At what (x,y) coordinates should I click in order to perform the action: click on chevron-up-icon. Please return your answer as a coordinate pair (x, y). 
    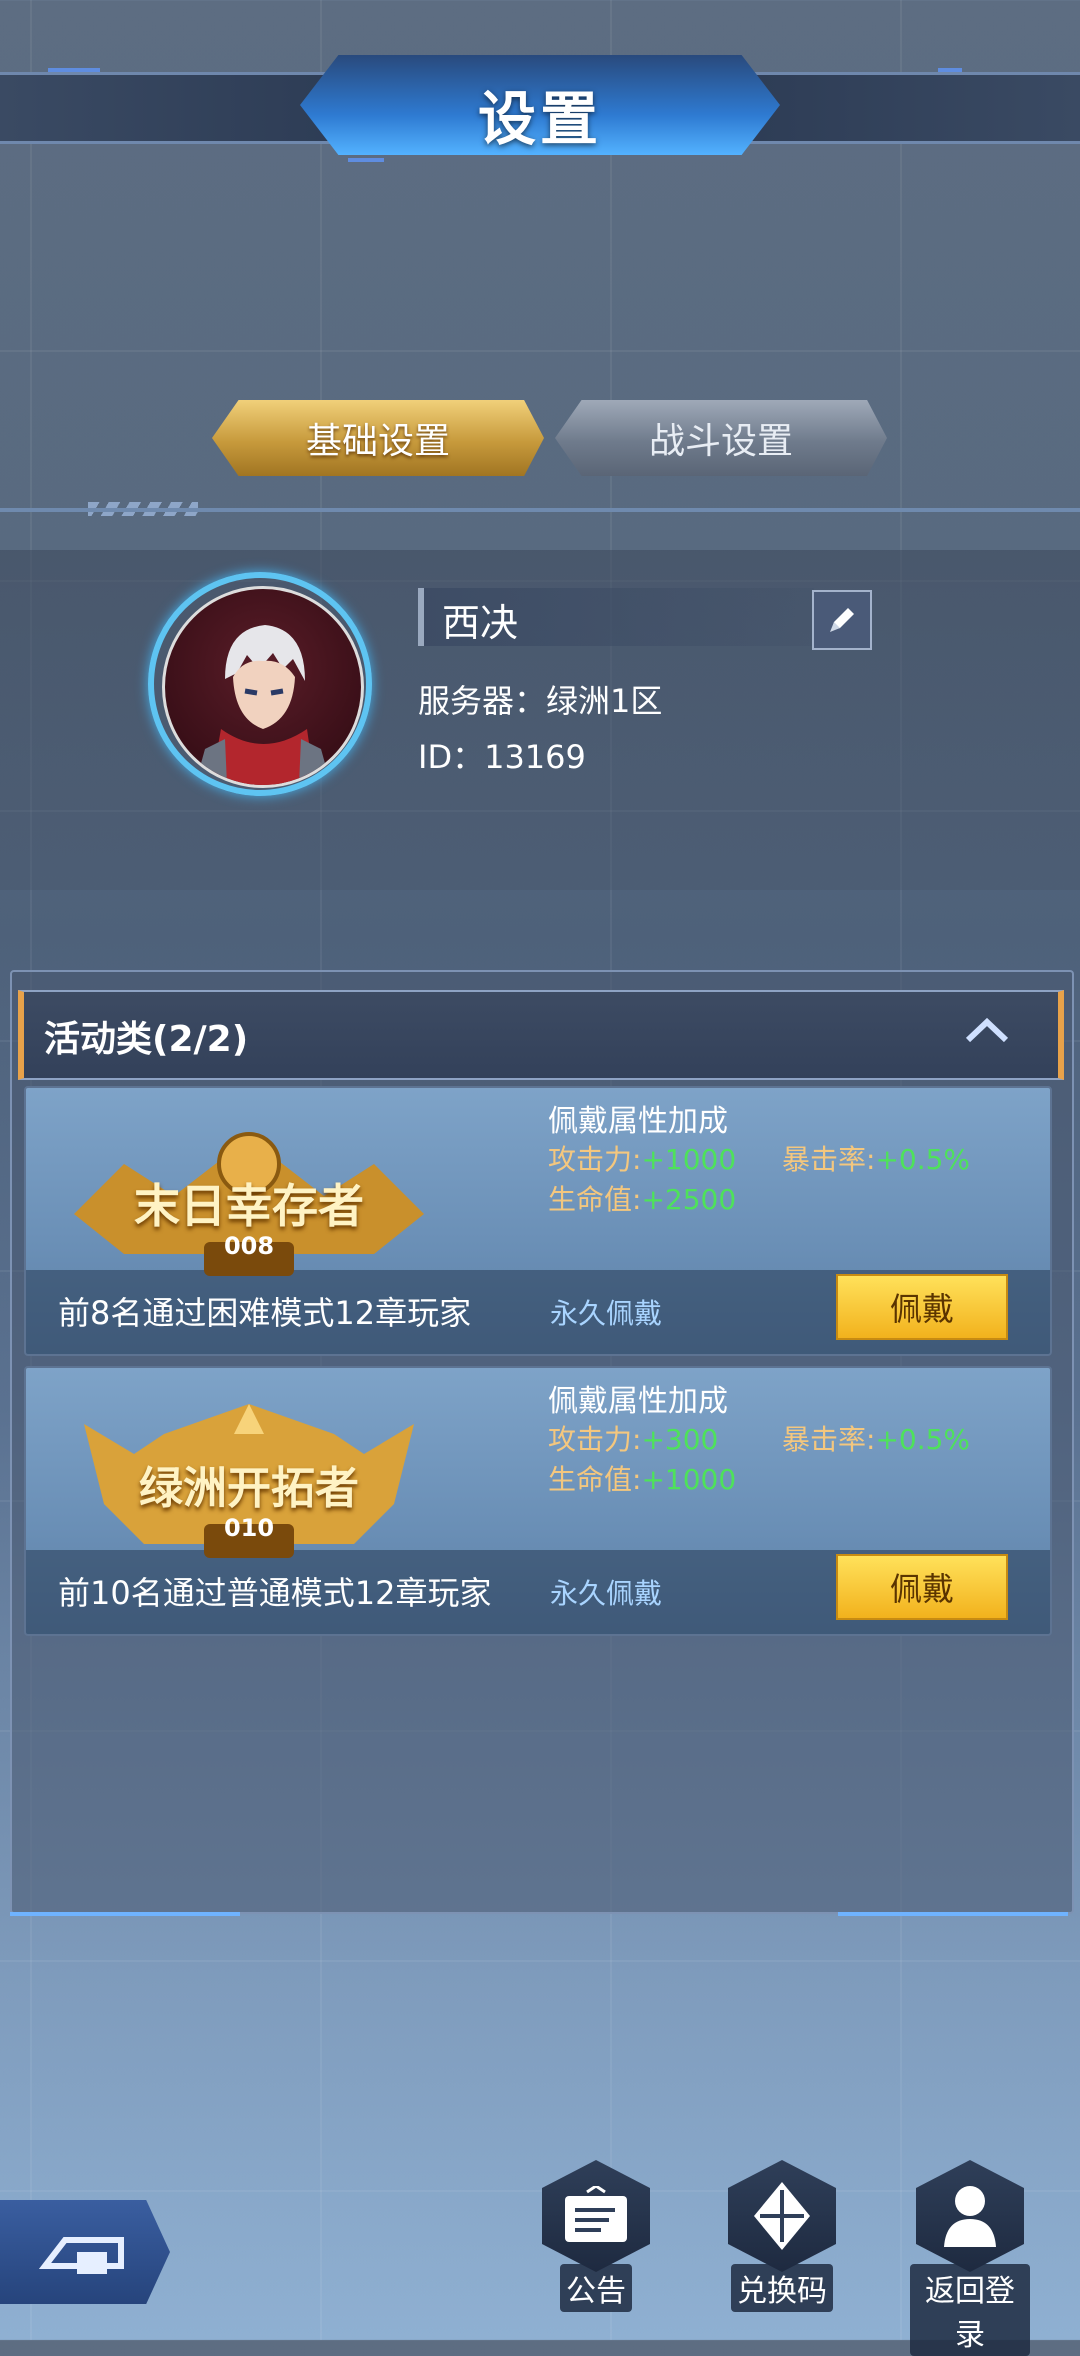
    Looking at the image, I should click on (987, 1030).